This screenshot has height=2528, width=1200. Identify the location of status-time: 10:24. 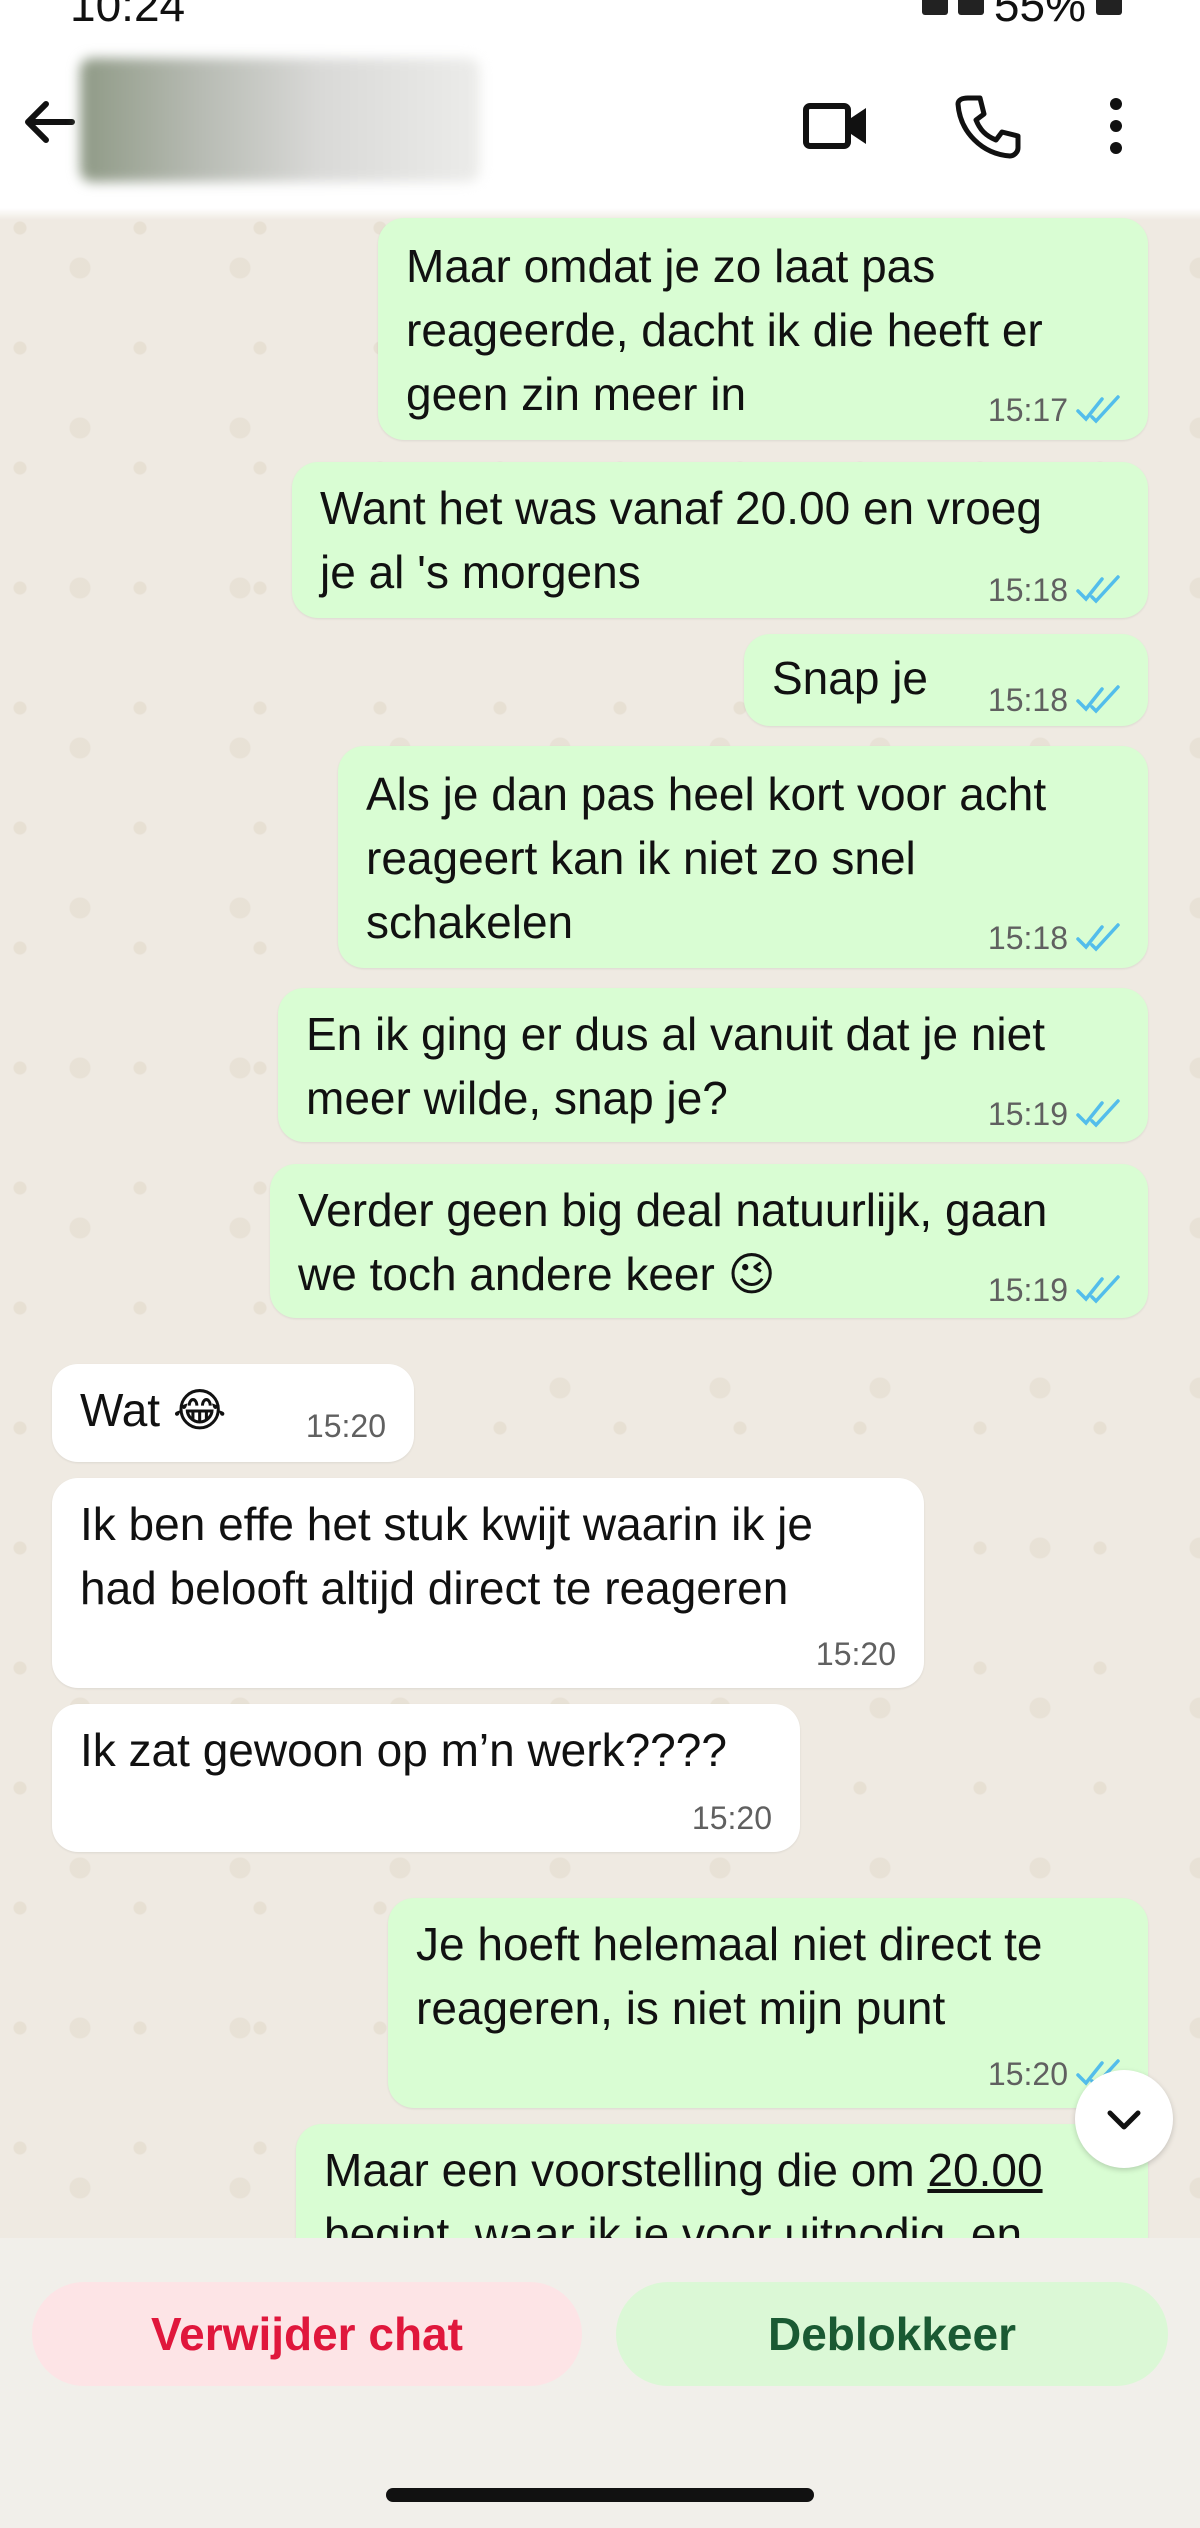
(128, 15).